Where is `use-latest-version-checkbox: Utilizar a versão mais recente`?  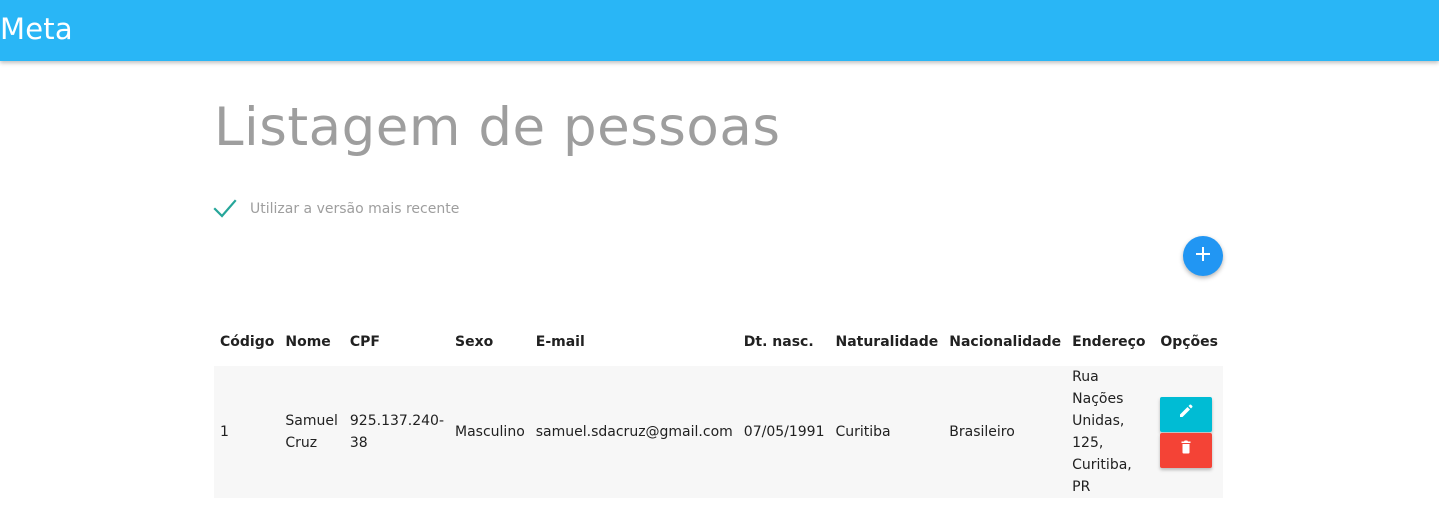
use-latest-version-checkbox: Utilizar a versão mais recente is located at coordinates (335, 209).